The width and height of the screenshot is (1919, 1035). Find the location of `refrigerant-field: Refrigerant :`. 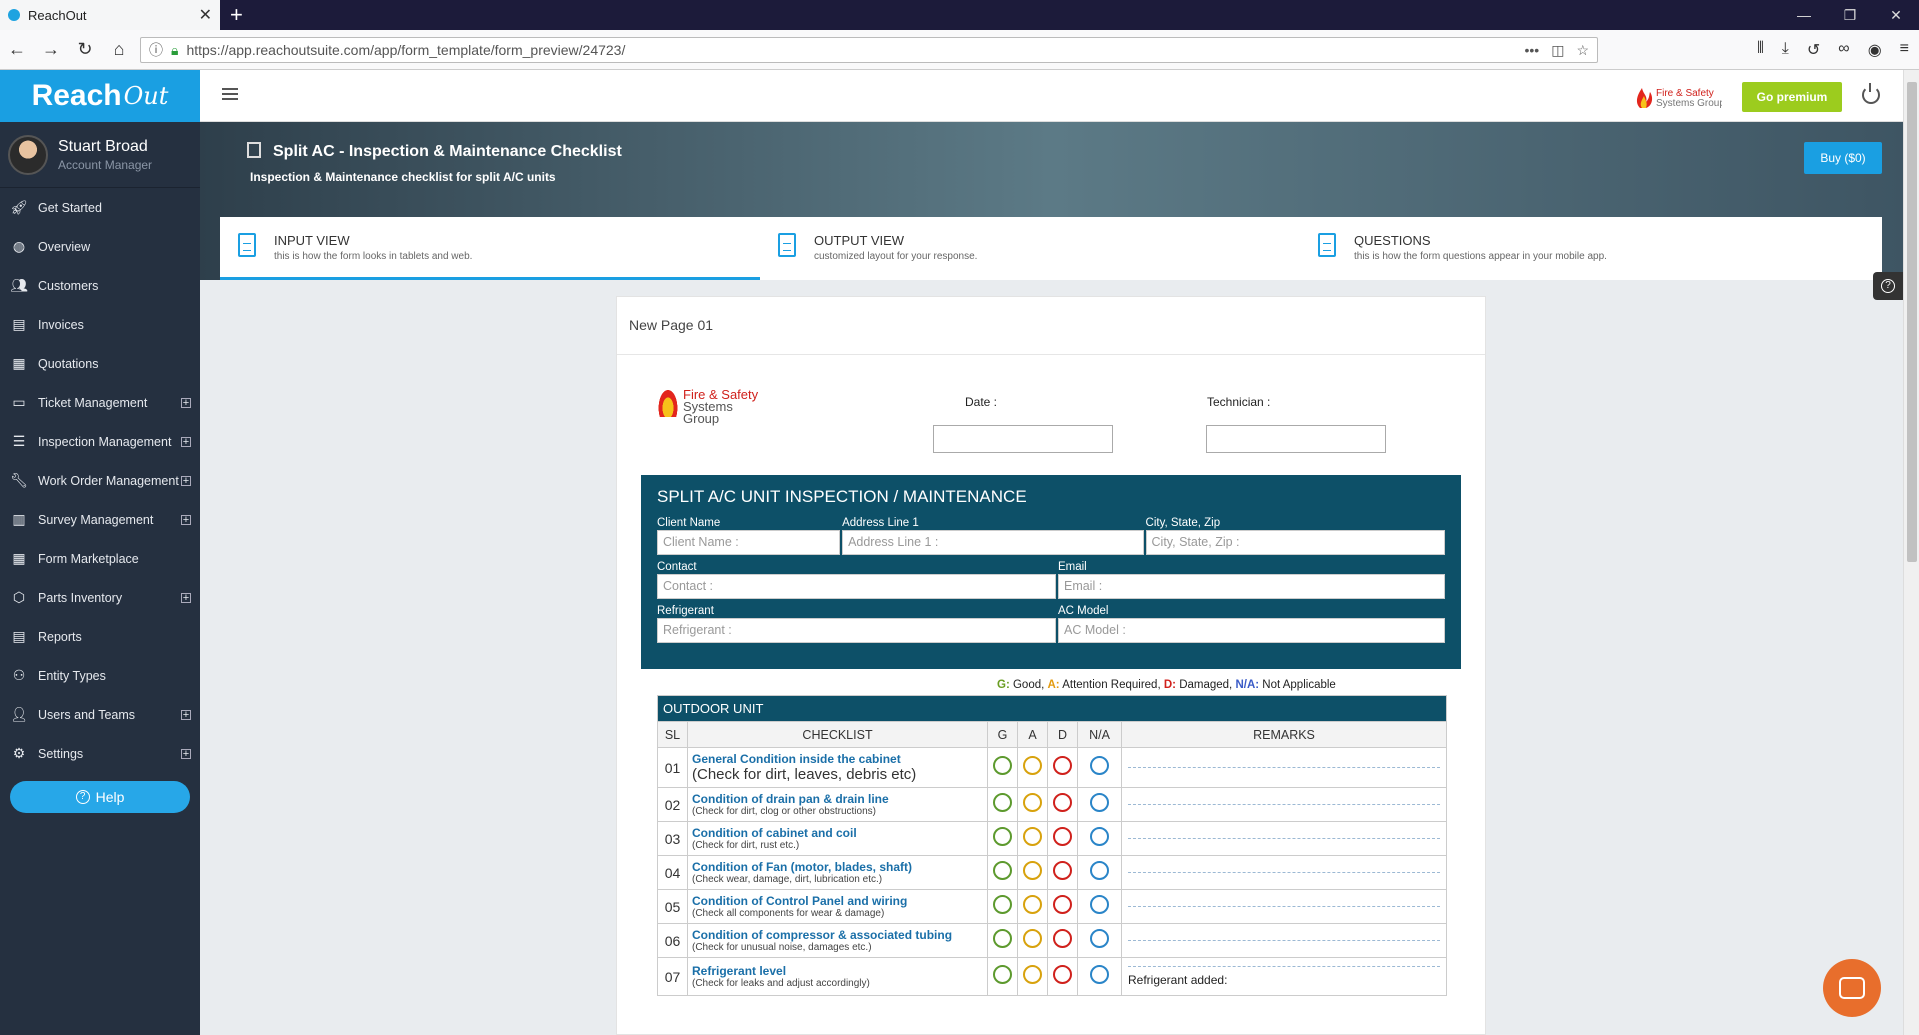

refrigerant-field: Refrigerant : is located at coordinates (856, 630).